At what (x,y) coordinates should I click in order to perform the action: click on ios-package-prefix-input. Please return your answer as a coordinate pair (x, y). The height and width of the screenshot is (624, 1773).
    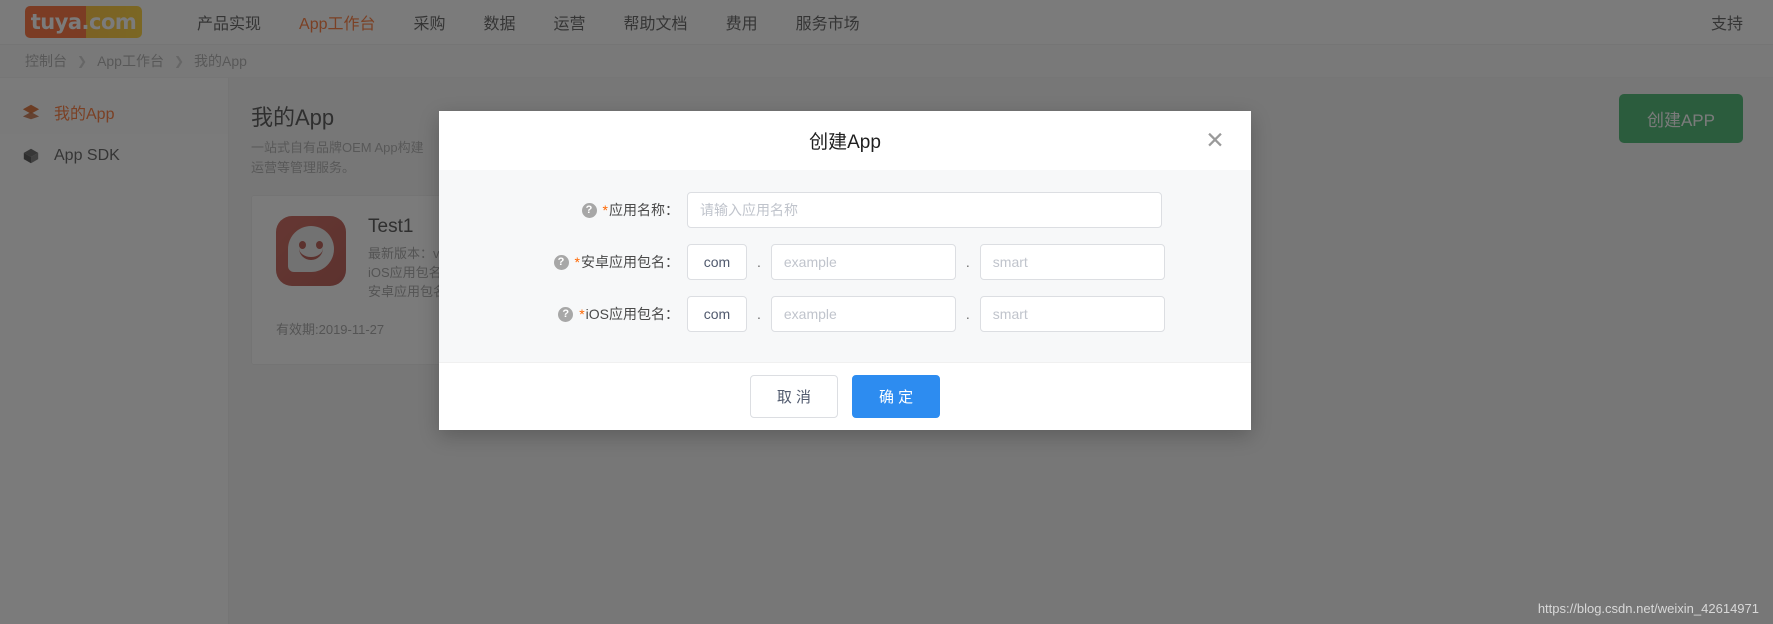
    Looking at the image, I should click on (717, 314).